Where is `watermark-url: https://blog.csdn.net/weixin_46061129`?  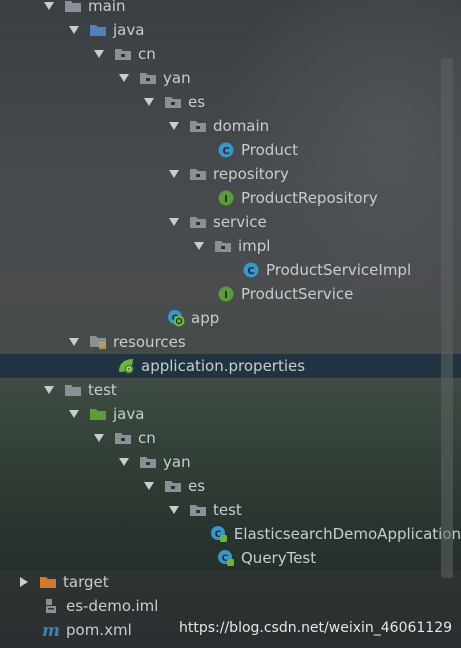 watermark-url: https://blog.csdn.net/weixin_46061129 is located at coordinates (316, 628).